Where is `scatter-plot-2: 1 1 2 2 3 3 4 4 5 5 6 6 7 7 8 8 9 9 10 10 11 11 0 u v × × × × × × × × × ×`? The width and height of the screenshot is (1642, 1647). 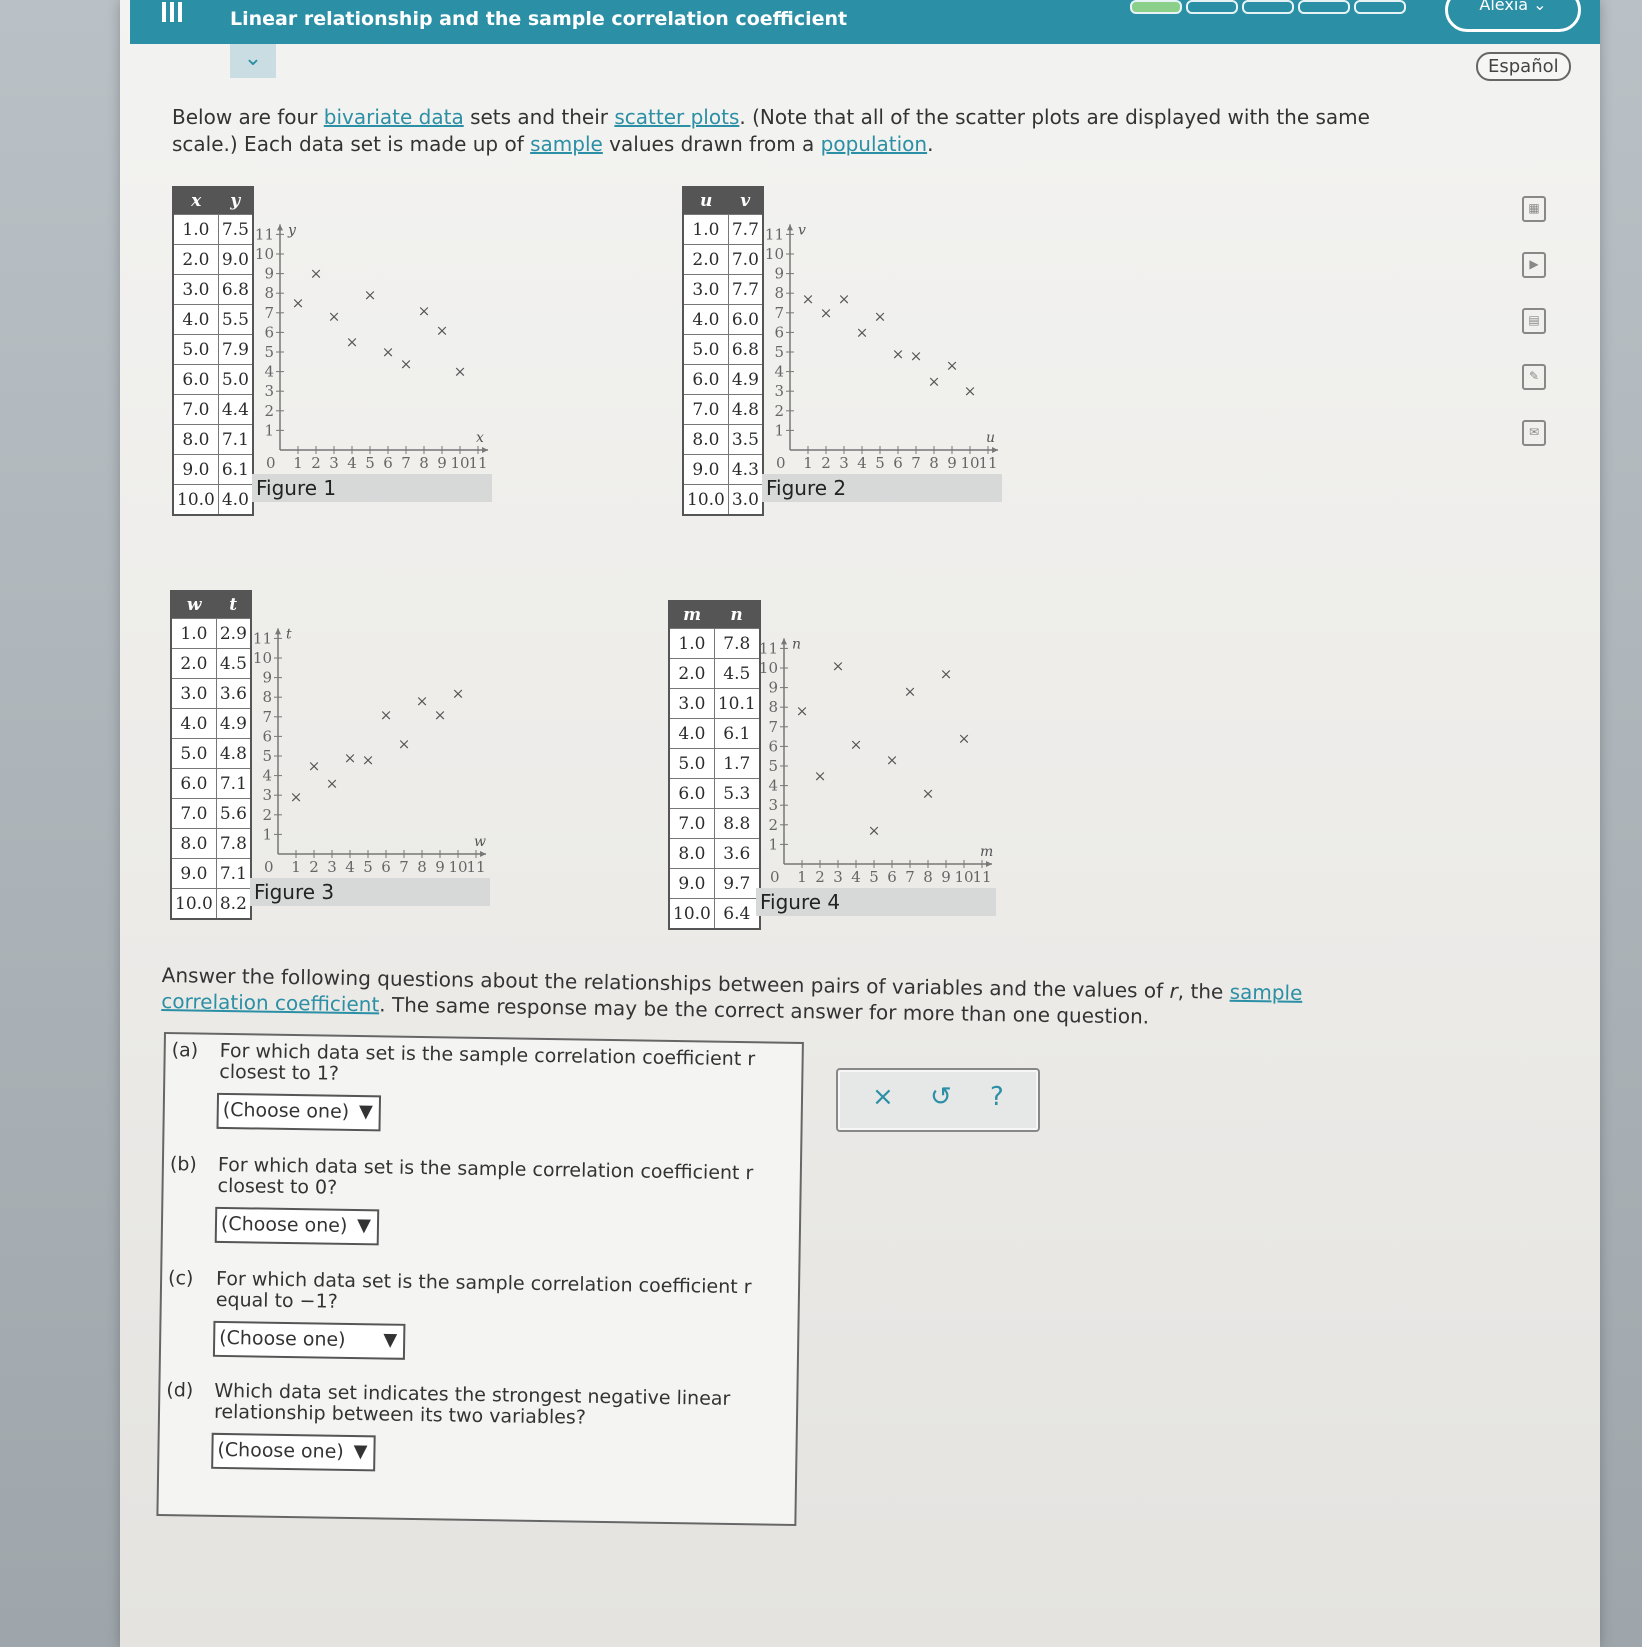 scatter-plot-2: 1 1 2 2 3 3 4 4 5 5 6 6 7 7 8 8 9 9 10 10 11 11 0 u v × × × × × × × × × × is located at coordinates (882, 344).